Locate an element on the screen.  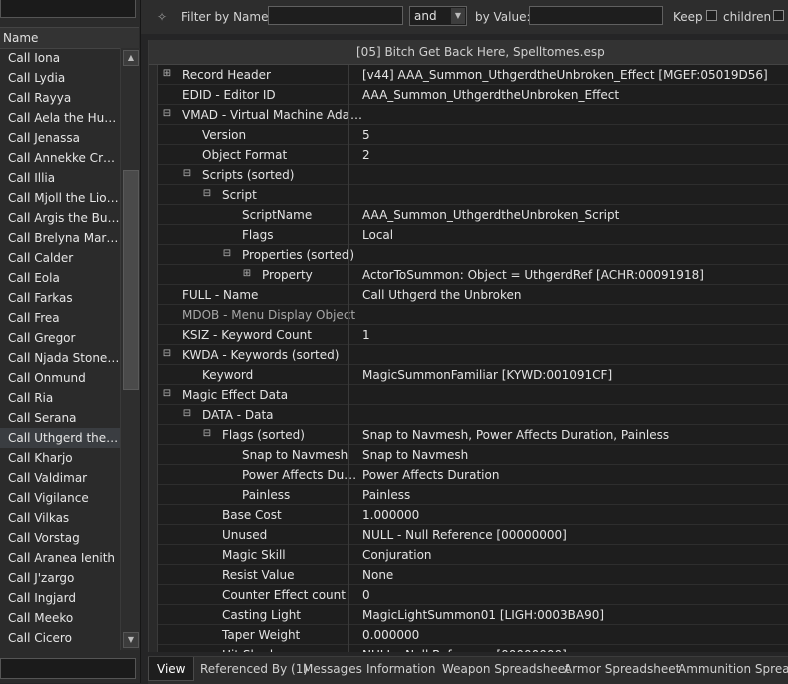
list-item: Call Calder is located at coordinates (60, 258).